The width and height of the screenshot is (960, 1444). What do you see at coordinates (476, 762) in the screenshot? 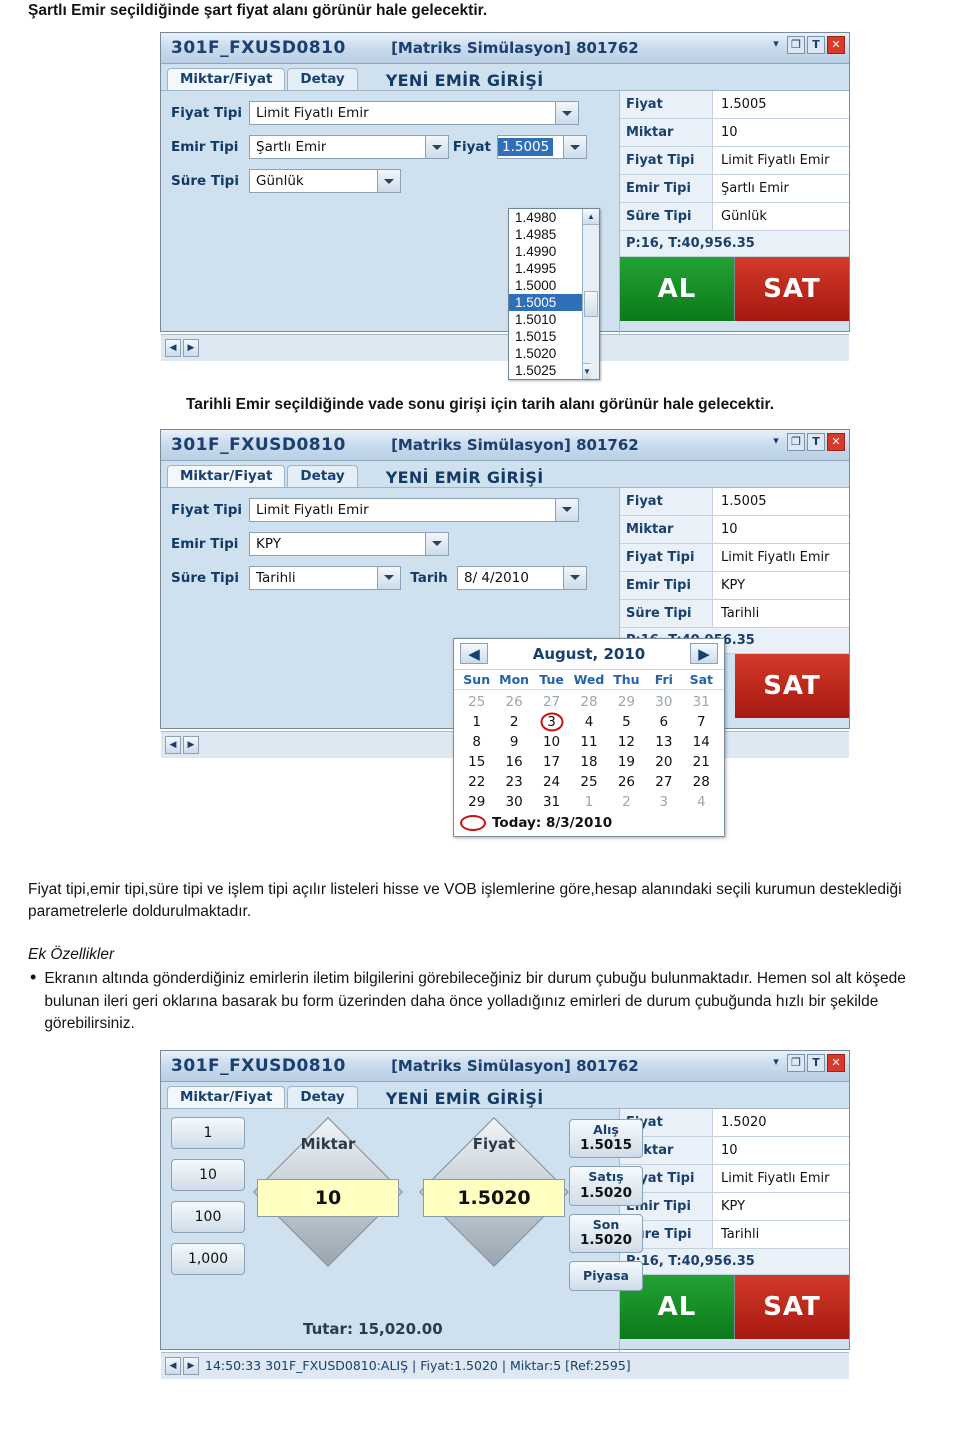
I see `calendar-day: 15` at bounding box center [476, 762].